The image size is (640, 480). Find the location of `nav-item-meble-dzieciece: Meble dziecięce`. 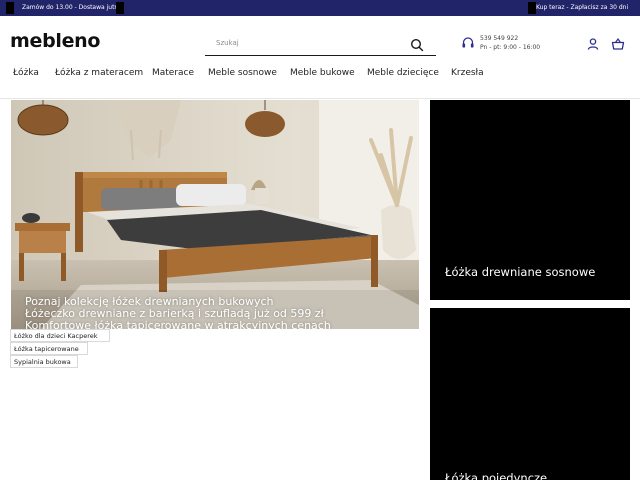

nav-item-meble-dzieciece: Meble dziecięce is located at coordinates (403, 73).